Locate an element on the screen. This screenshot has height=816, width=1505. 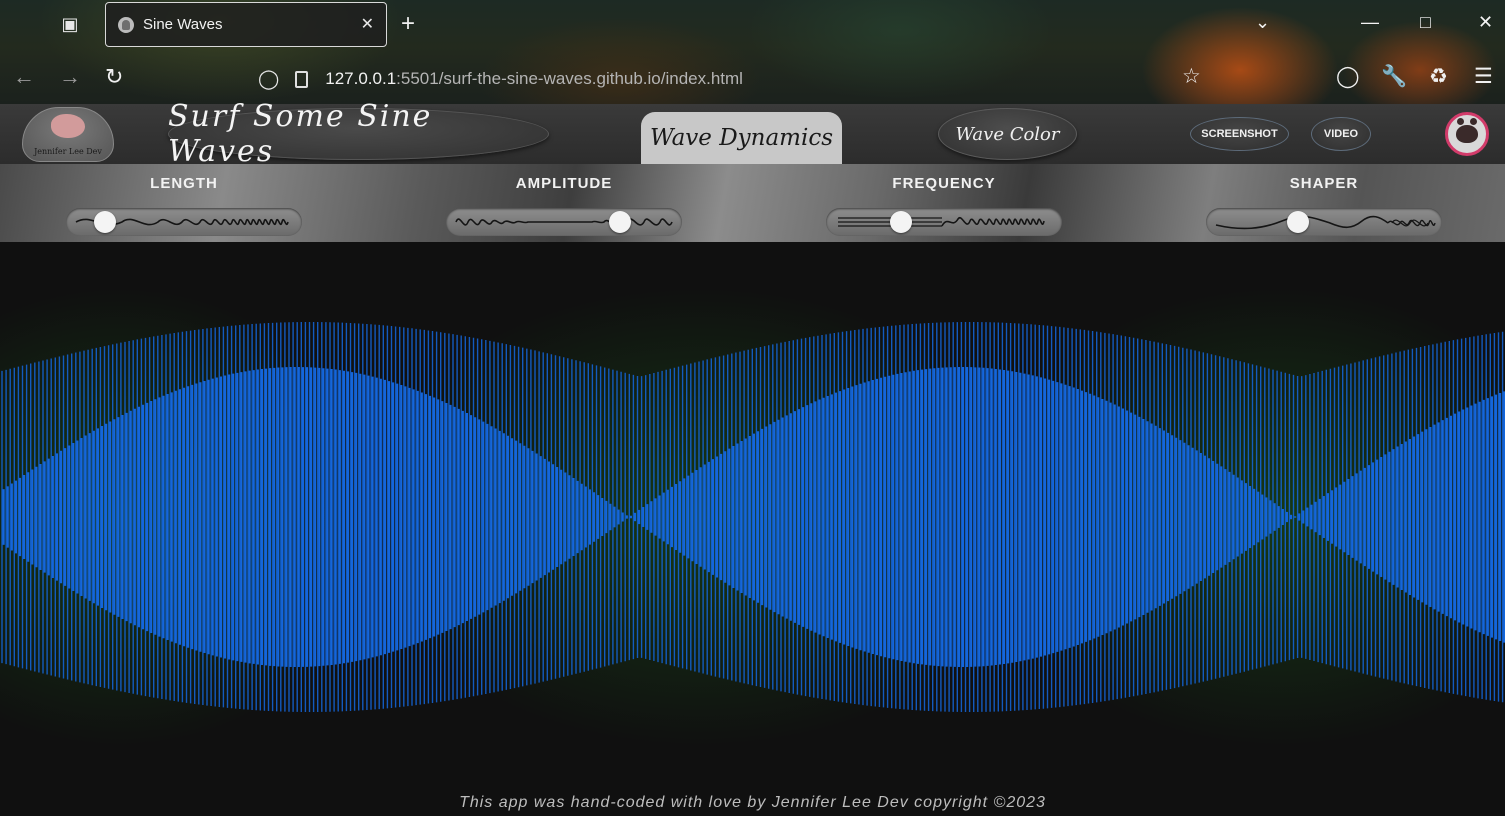
frequency-control: FREQUENCY is located at coordinates (944, 203).